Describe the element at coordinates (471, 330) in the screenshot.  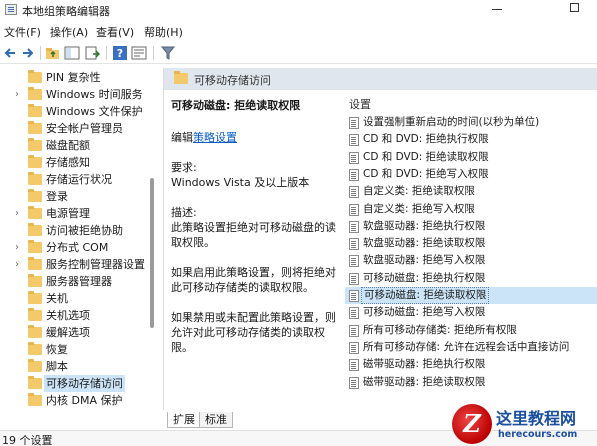
I see `setting-row: 所有可移动存储类: 拒绝所有权限` at that location.